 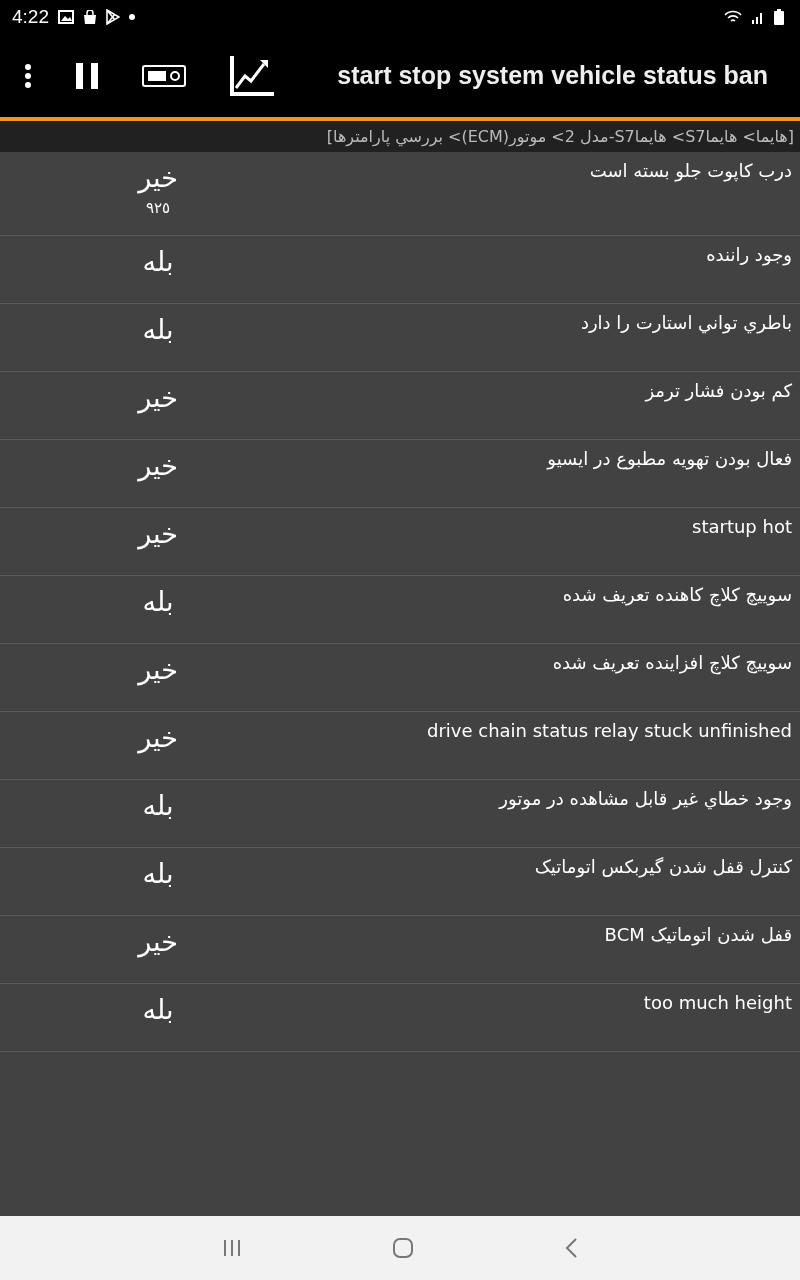 I want to click on parameter-name: کنترل قفل شدن گيربکس اتوماتيک, so click(x=663, y=866).